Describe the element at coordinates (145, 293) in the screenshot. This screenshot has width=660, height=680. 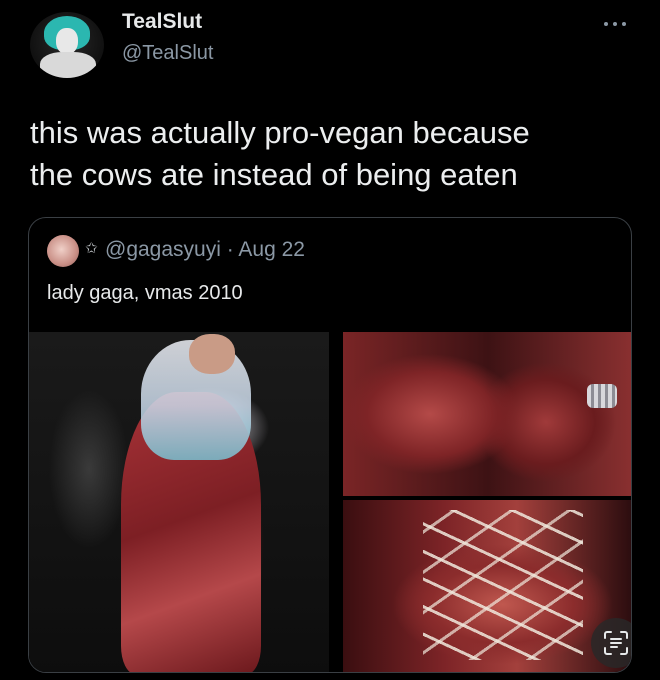
I see `quoted-tweet-text: lady gaga, vmas 2010` at that location.